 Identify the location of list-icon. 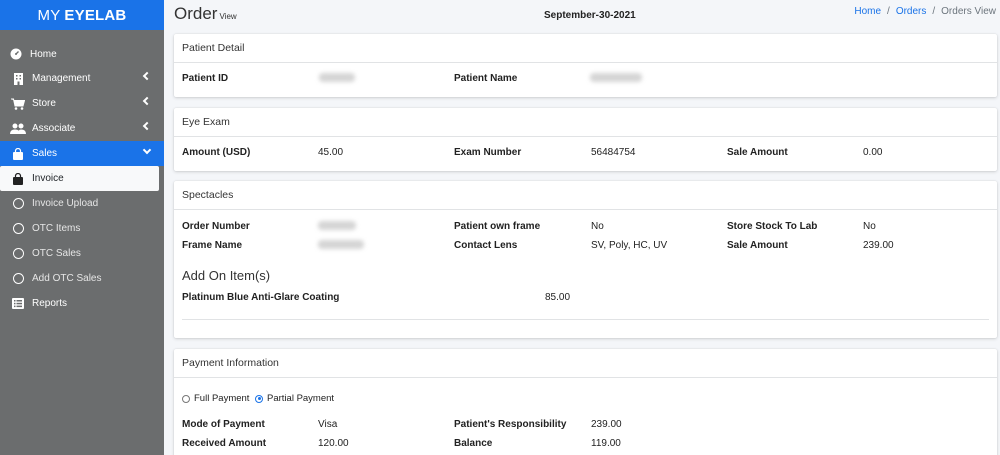
(18, 303).